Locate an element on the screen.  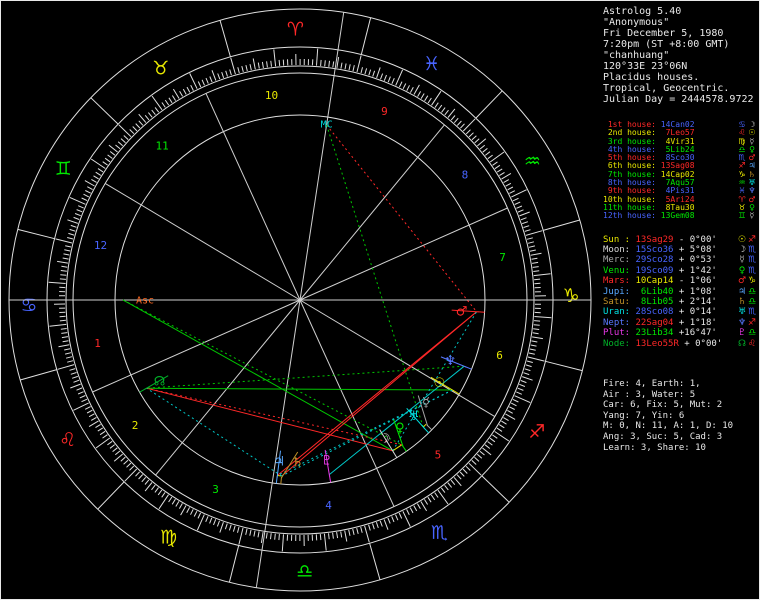
planet-icon: ☊ is located at coordinates (742, 343).